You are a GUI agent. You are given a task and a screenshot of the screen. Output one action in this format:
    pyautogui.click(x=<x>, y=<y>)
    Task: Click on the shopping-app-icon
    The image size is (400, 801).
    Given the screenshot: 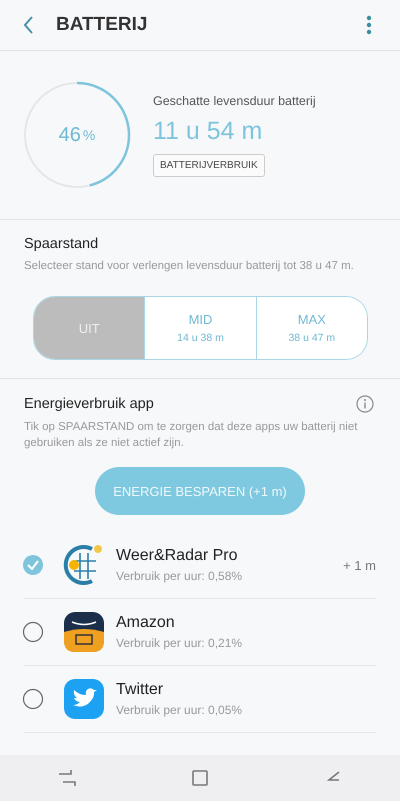 What is the action you would take?
    pyautogui.click(x=84, y=632)
    